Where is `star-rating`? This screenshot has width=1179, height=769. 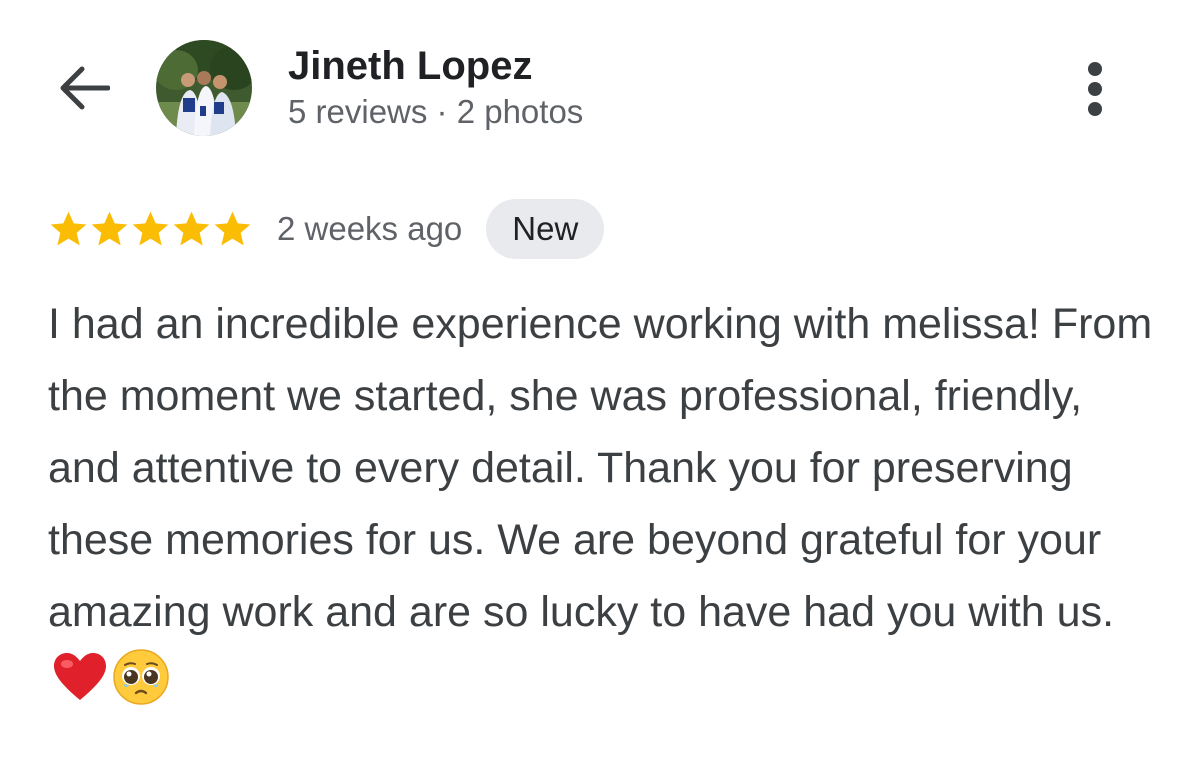
star-rating is located at coordinates (150, 229).